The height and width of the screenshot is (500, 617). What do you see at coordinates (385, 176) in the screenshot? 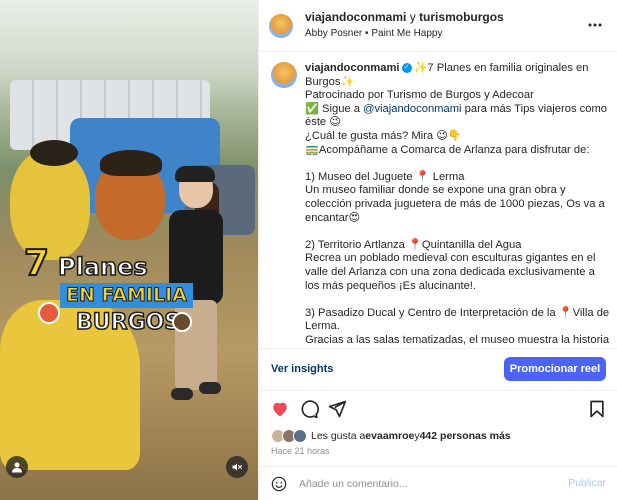
I see `item1-title: 1) Museo del Juguete 📍 Lerma` at bounding box center [385, 176].